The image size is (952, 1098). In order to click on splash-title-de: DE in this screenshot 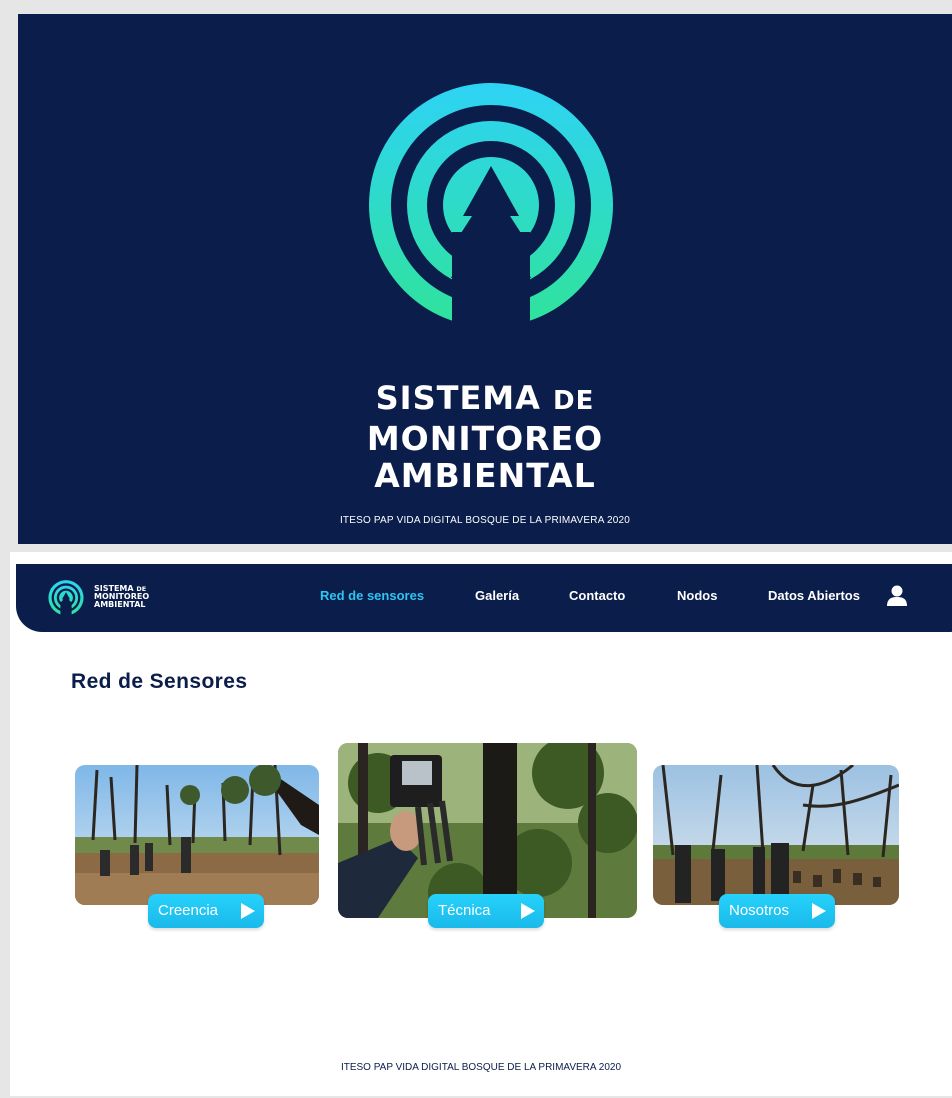, I will do `click(574, 401)`.